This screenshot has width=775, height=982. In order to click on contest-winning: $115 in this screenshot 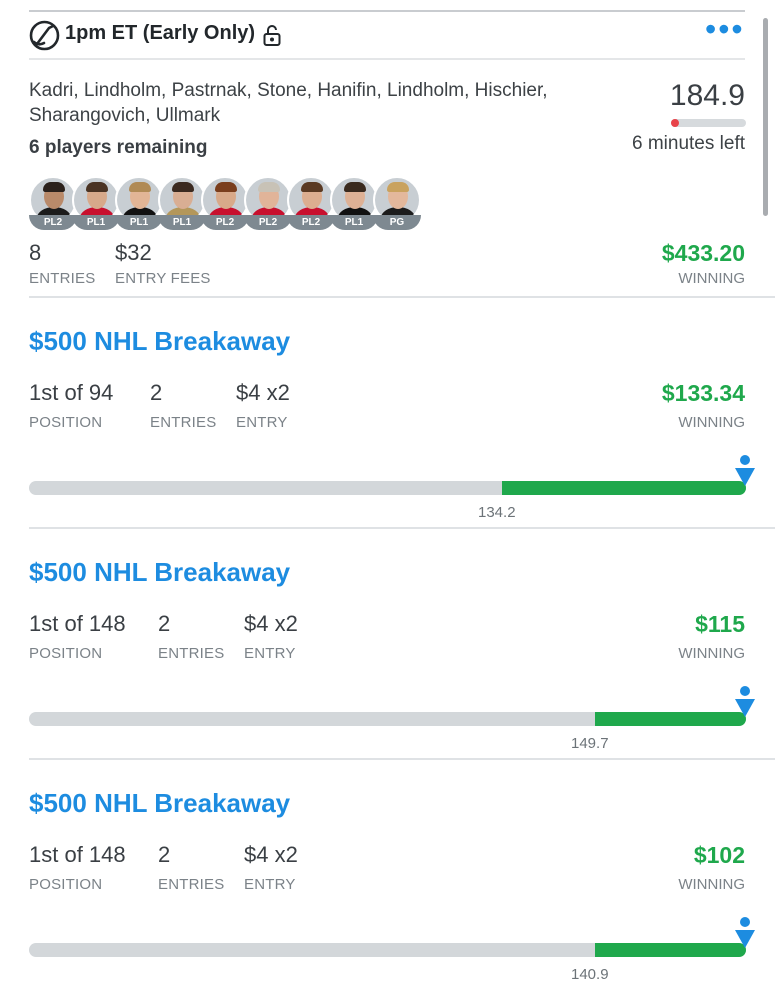, I will do `click(720, 624)`.